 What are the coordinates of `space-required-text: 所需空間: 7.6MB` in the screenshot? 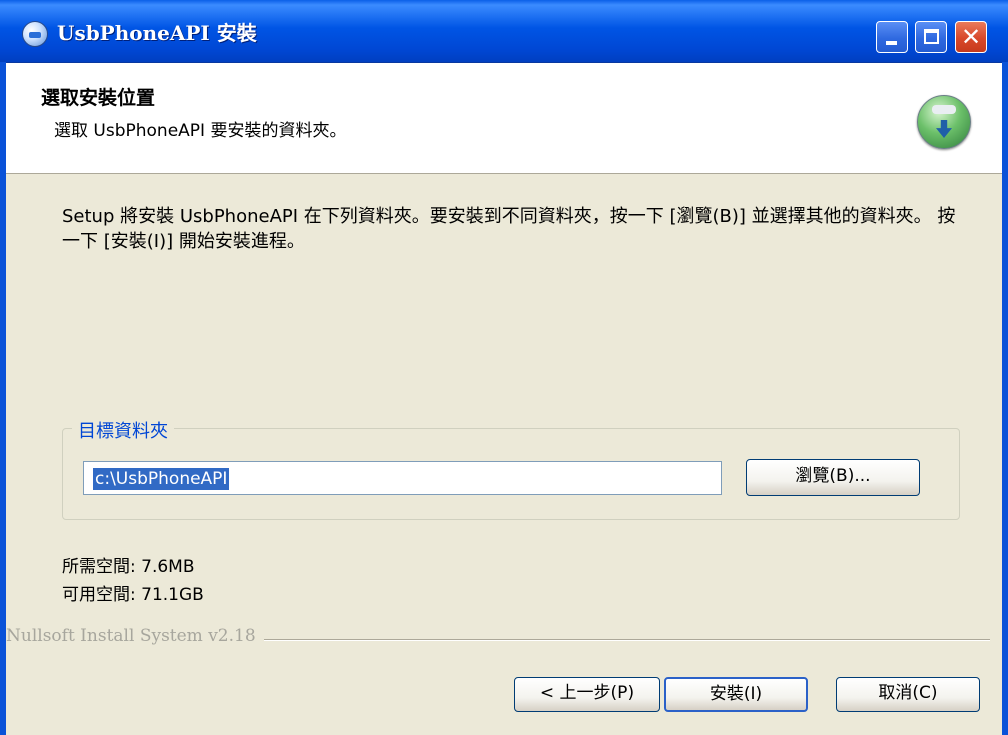 It's located at (128, 567).